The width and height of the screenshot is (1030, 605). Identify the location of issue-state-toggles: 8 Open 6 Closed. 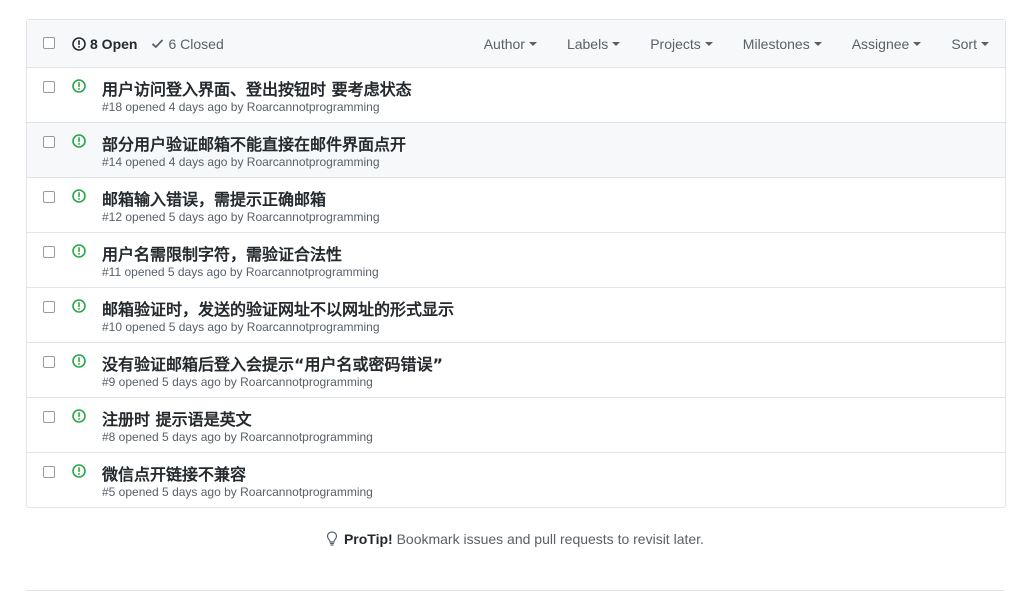
(148, 43).